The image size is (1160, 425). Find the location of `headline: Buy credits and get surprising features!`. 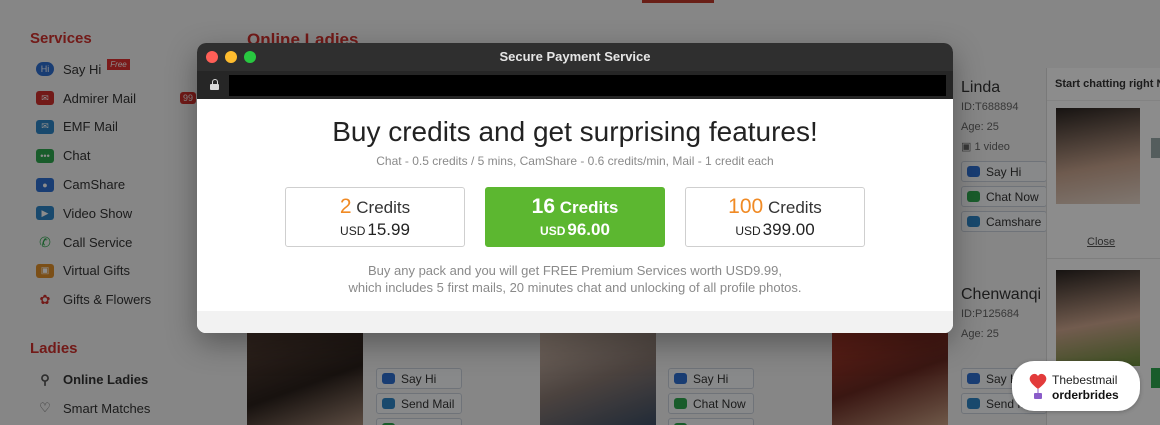

headline: Buy credits and get surprising features! is located at coordinates (575, 131).